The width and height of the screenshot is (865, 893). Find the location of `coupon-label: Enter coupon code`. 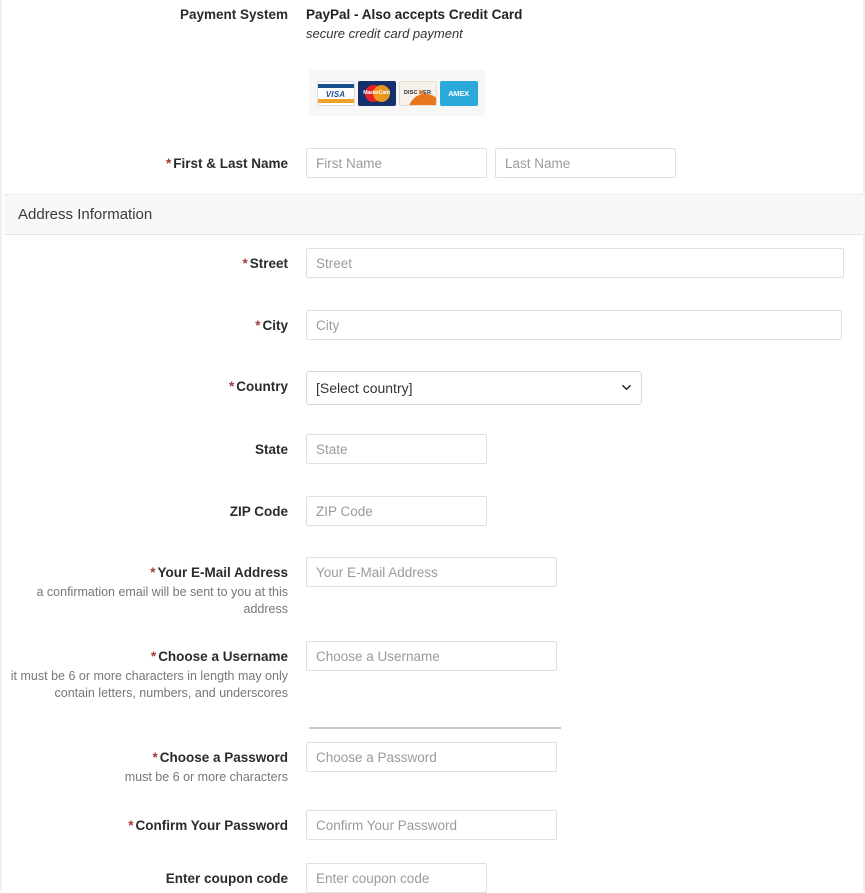

coupon-label: Enter coupon code is located at coordinates (226, 878).